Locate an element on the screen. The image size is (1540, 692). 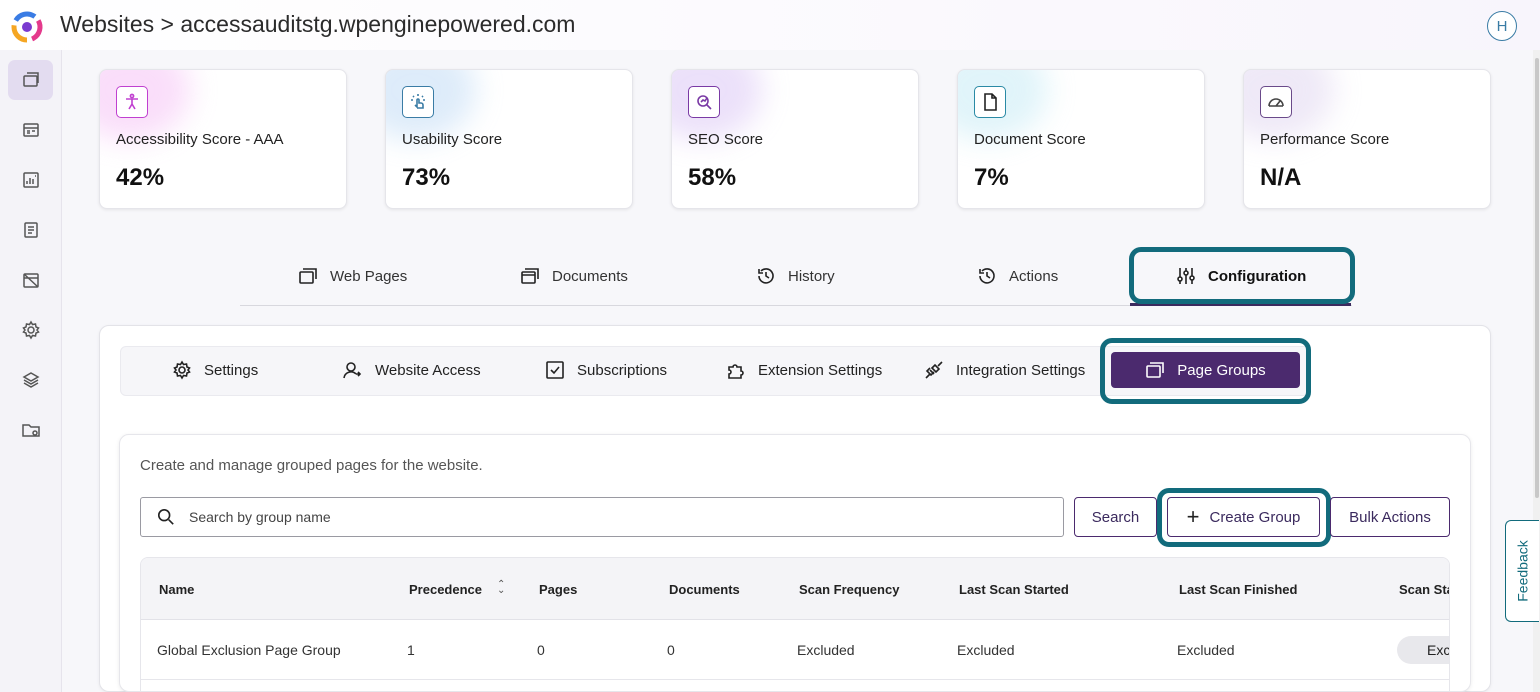
tab-label: Actions is located at coordinates (1034, 276).